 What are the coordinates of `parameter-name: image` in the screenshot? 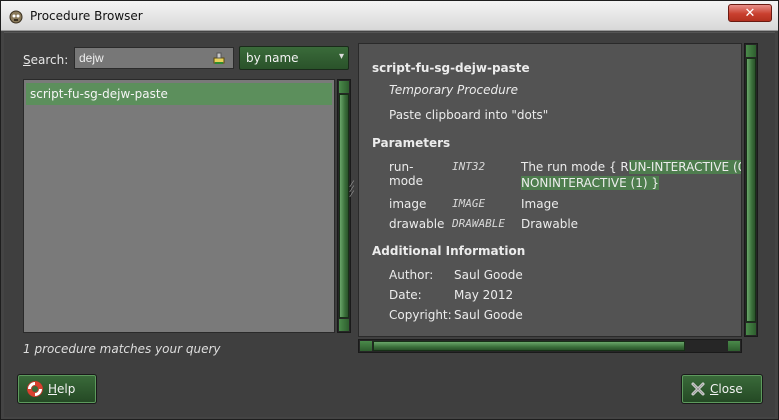 It's located at (408, 204).